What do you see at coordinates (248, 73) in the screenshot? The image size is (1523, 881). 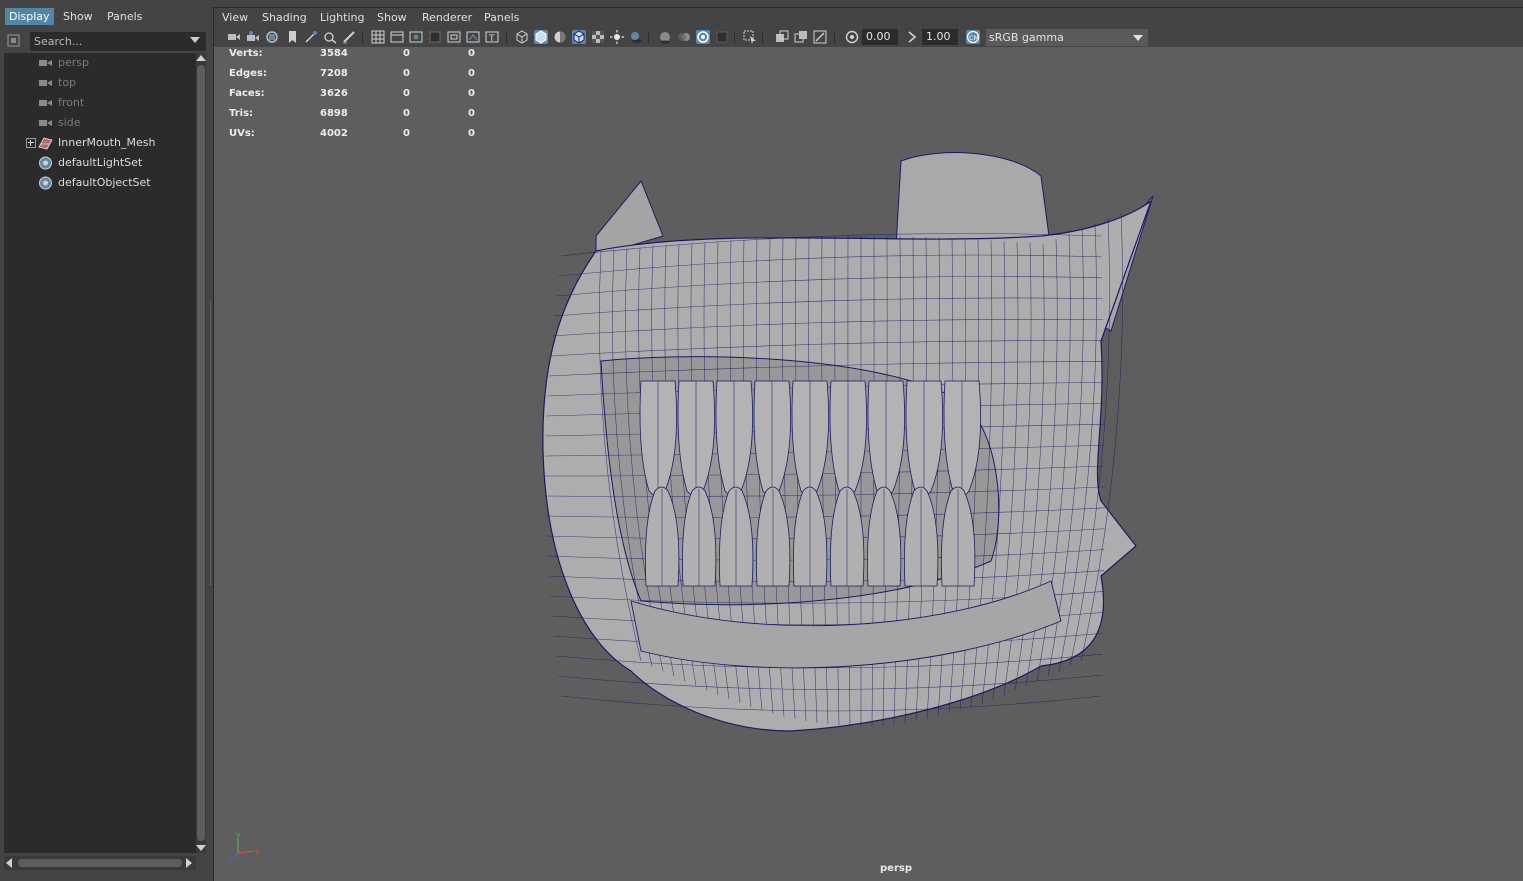 I see `hud-label: Edges:` at bounding box center [248, 73].